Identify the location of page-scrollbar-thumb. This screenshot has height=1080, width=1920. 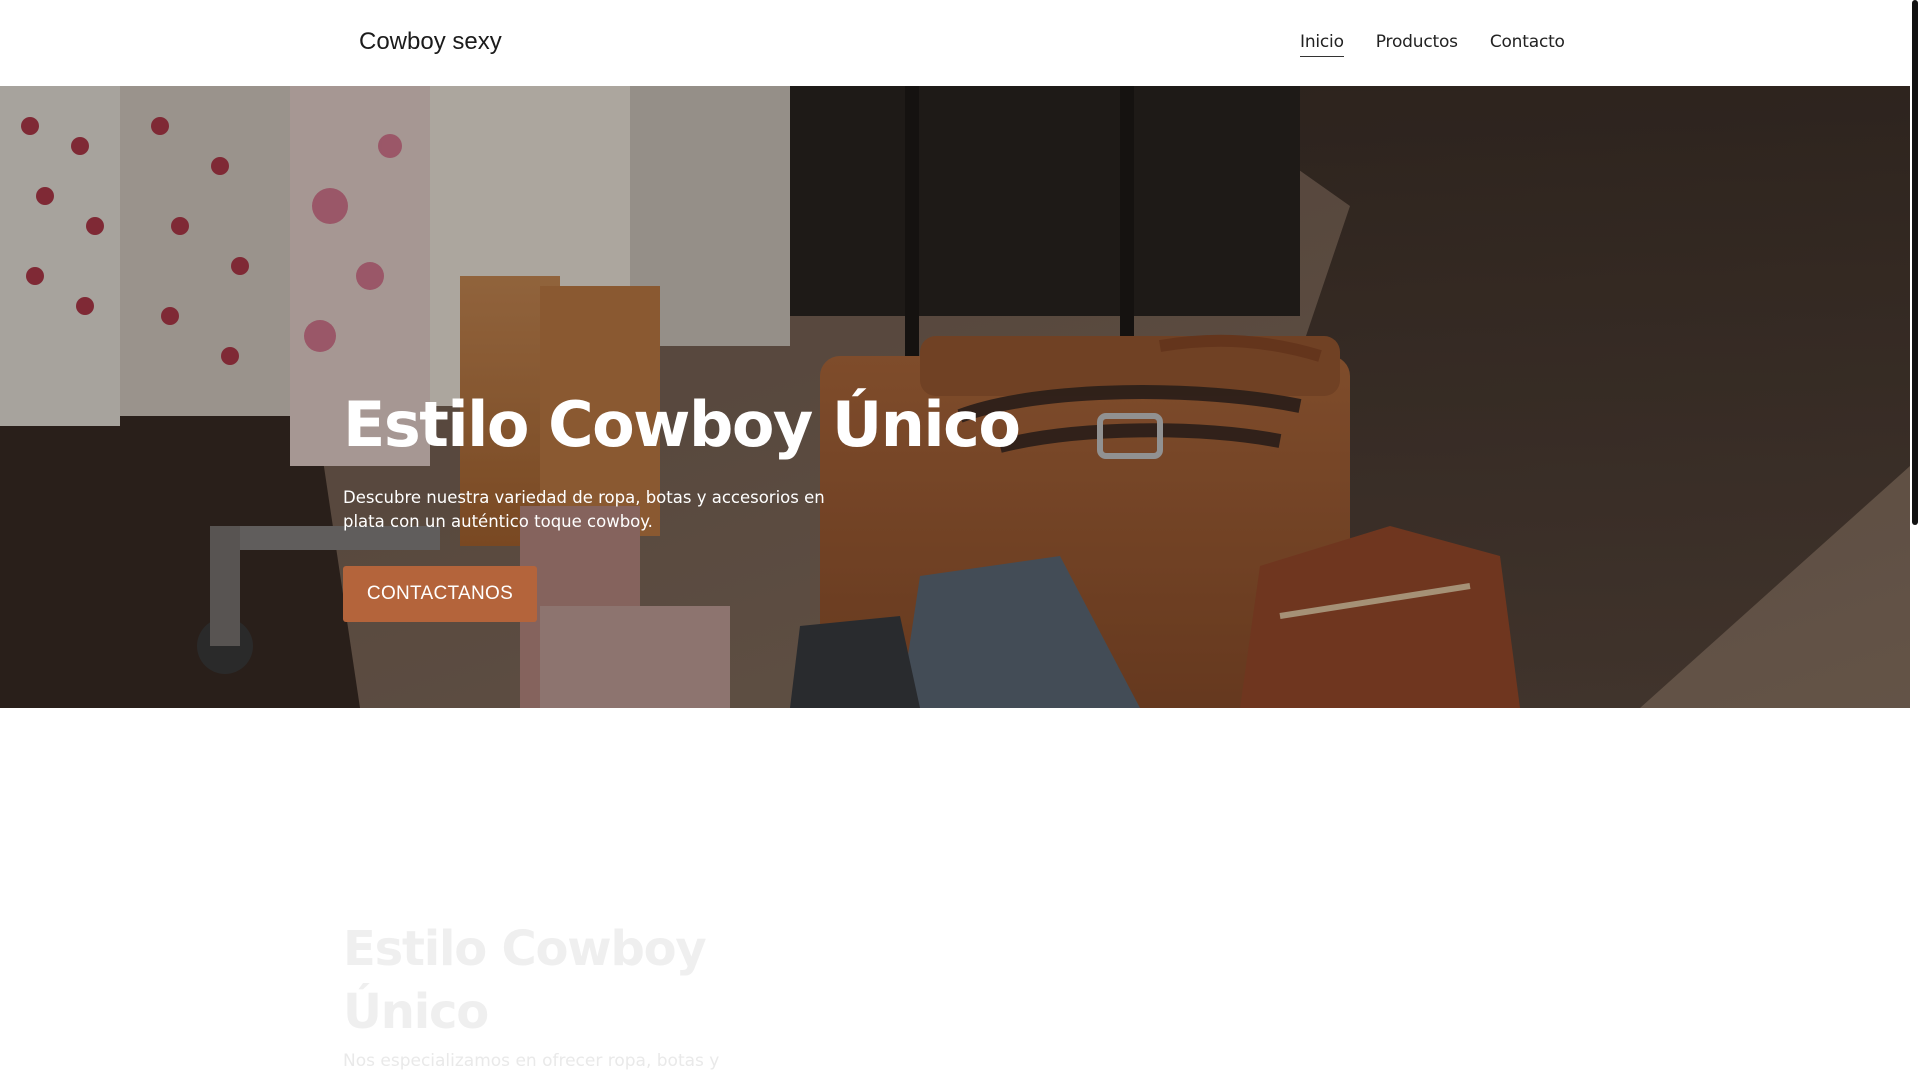
(1915, 262).